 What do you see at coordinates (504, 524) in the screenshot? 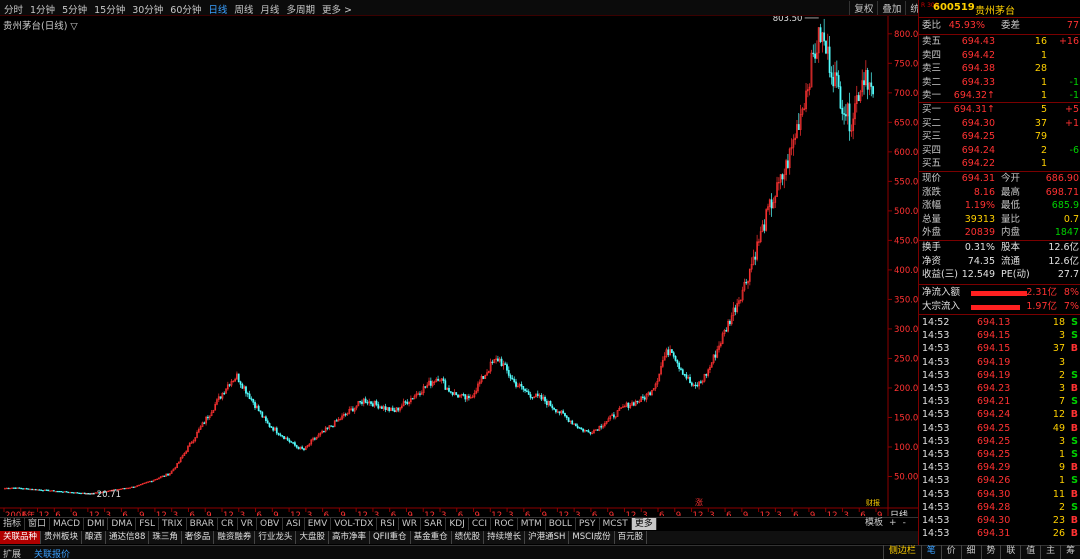
I see `indicator-tab: ROC` at bounding box center [504, 524].